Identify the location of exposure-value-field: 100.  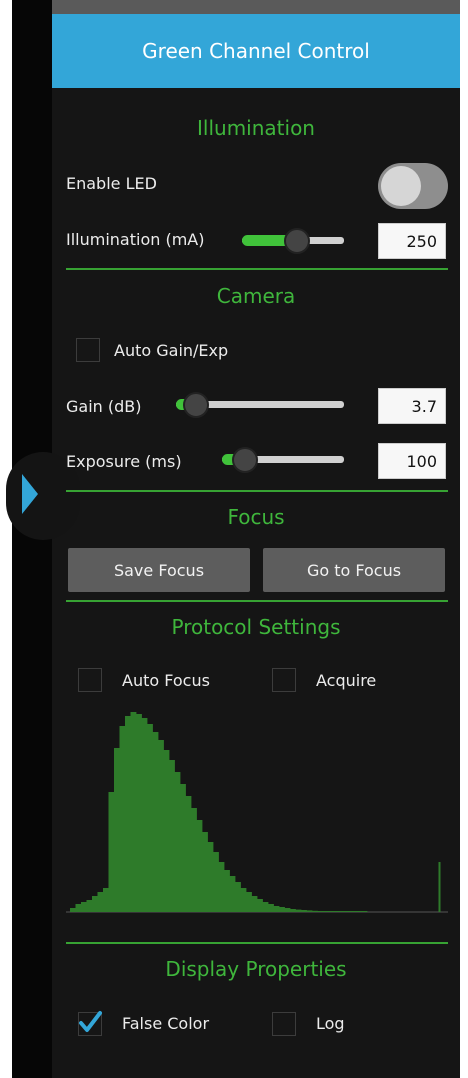
(412, 461).